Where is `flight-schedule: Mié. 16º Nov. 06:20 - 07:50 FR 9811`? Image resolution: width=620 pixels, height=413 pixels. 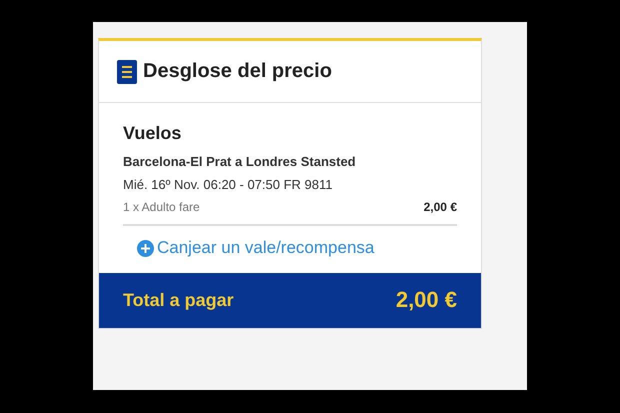 flight-schedule: Mié. 16º Nov. 06:20 - 07:50 FR 9811 is located at coordinates (228, 184).